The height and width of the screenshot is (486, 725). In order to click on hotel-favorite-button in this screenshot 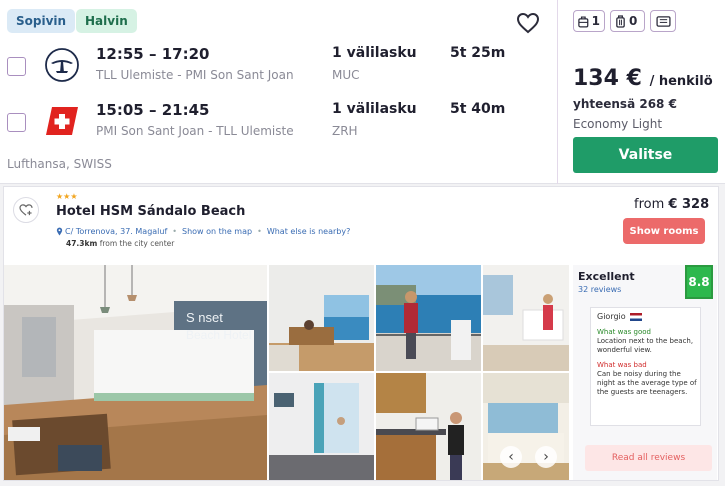, I will do `click(26, 210)`.